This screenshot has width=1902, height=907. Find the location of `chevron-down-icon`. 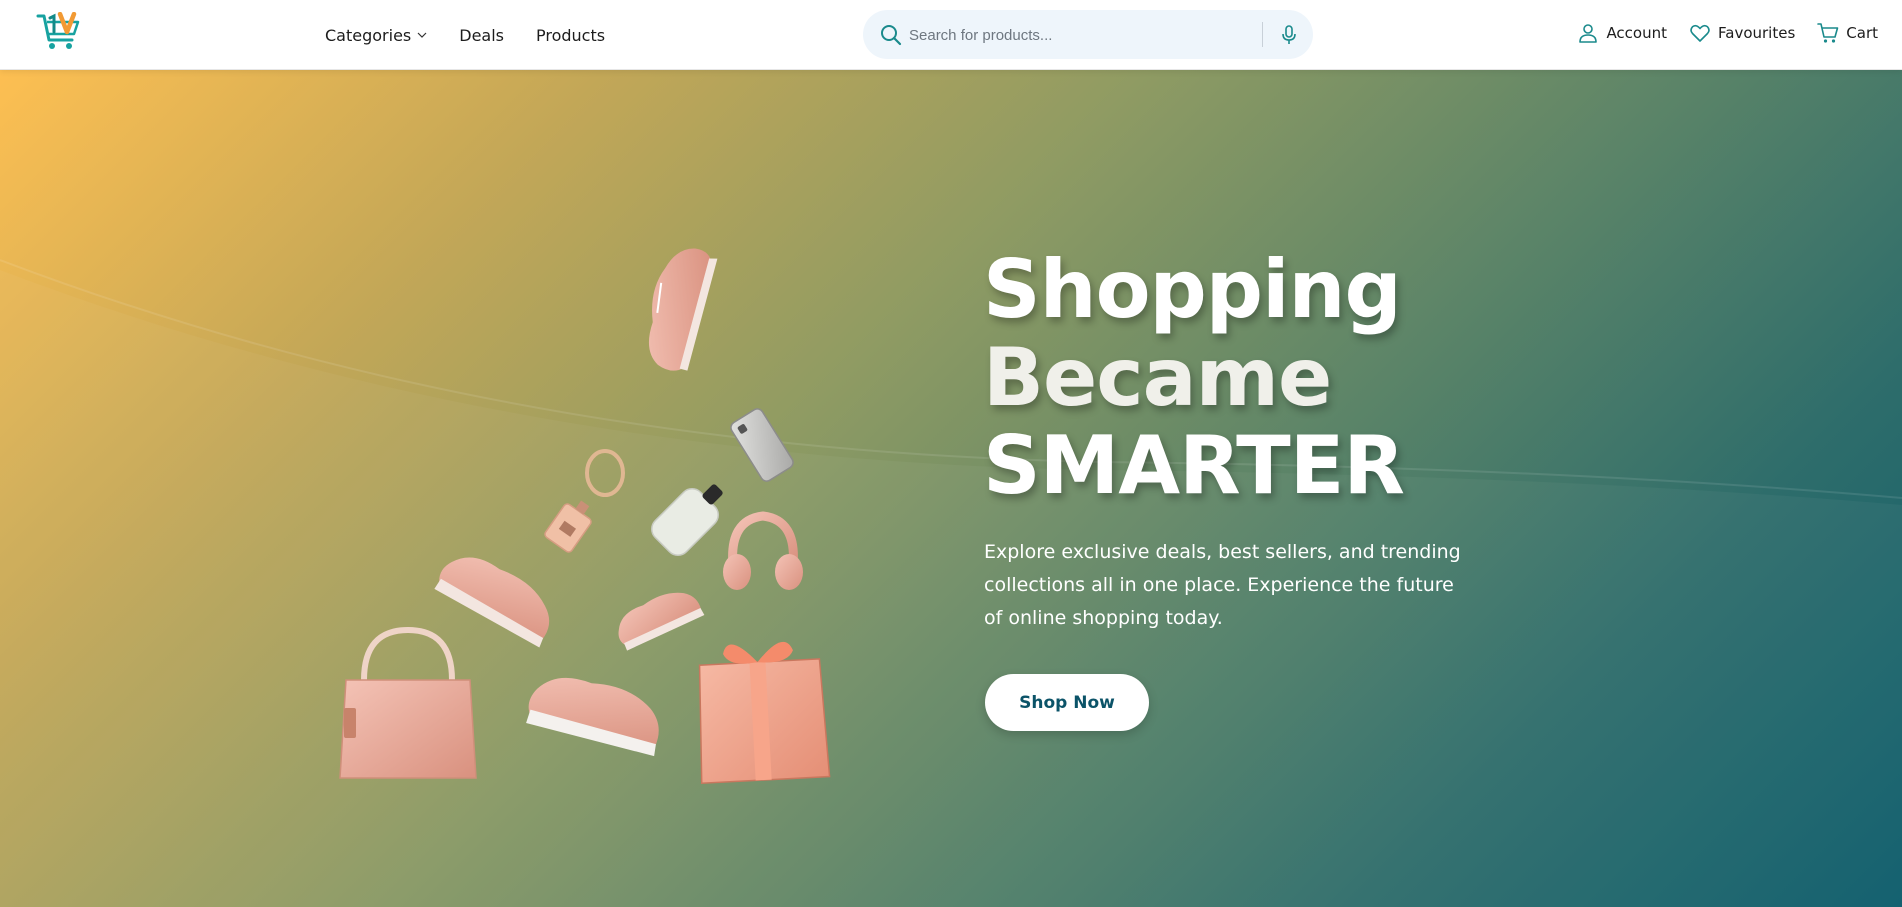

chevron-down-icon is located at coordinates (422, 35).